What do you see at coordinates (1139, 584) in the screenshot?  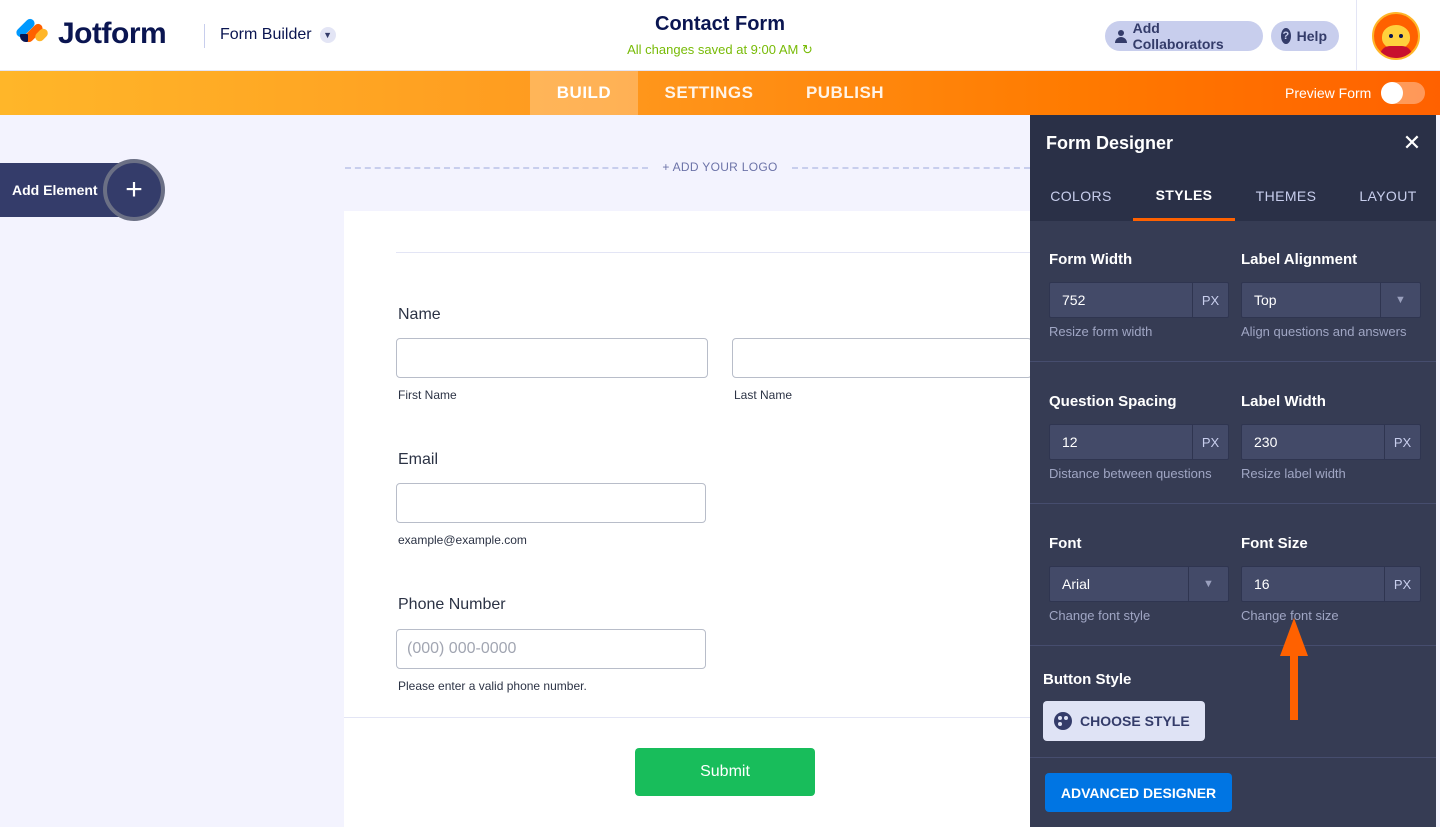 I see `font-select: Arial ▼` at bounding box center [1139, 584].